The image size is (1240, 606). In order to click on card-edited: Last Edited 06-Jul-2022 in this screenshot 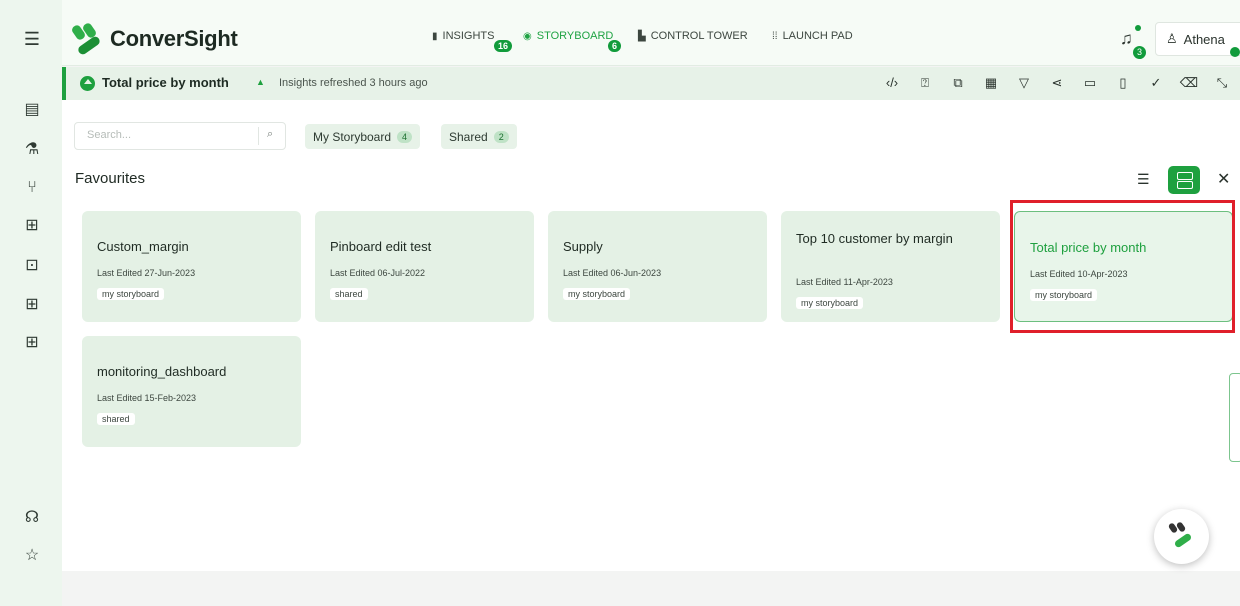, I will do `click(378, 273)`.